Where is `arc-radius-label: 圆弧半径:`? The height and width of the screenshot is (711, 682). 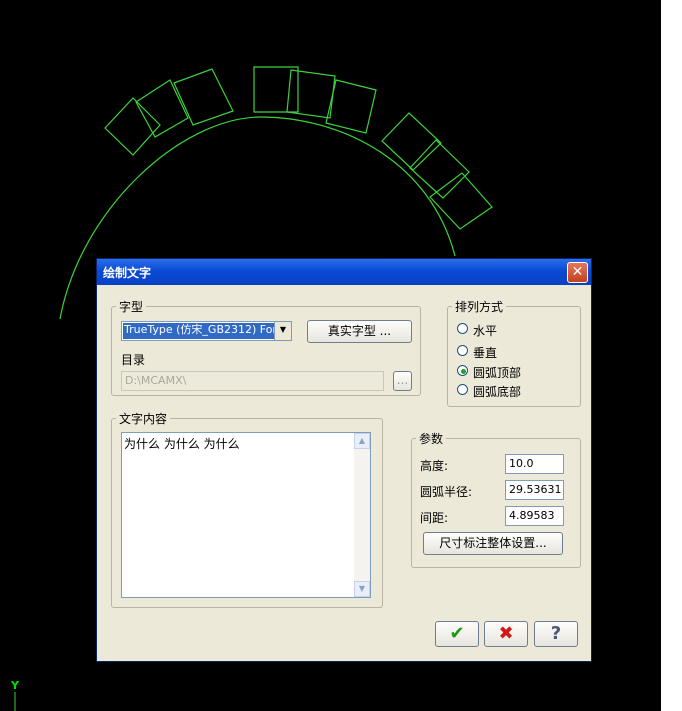
arc-radius-label: 圆弧半径: is located at coordinates (446, 492).